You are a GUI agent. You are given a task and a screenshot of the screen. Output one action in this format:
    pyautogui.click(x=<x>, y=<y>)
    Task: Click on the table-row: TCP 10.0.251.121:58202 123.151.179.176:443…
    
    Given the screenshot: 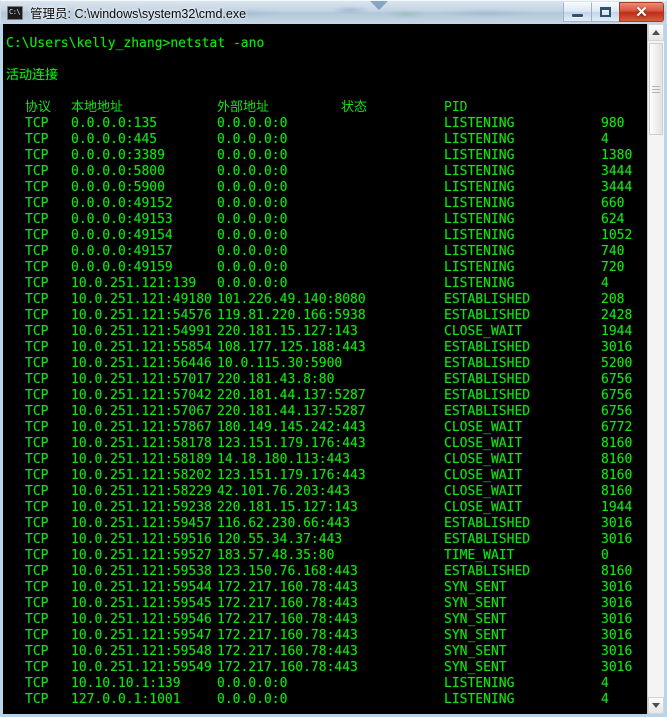 What is the action you would take?
    pyautogui.click(x=325, y=476)
    